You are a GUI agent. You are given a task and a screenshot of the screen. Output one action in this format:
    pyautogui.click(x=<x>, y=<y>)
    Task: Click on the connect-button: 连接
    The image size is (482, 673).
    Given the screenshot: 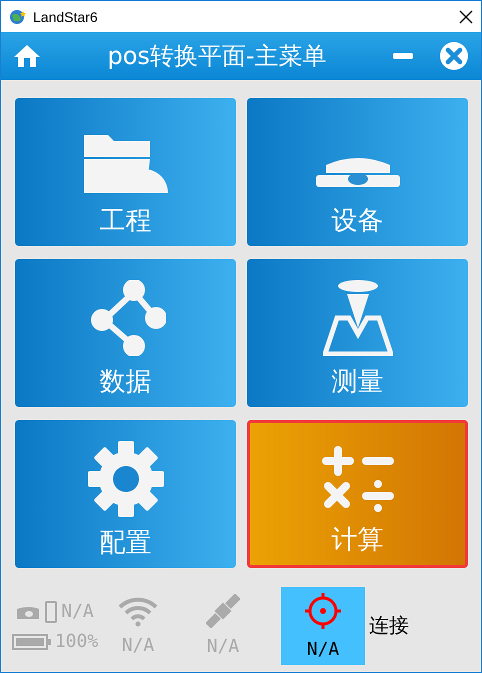 What is the action you would take?
    pyautogui.click(x=389, y=625)
    